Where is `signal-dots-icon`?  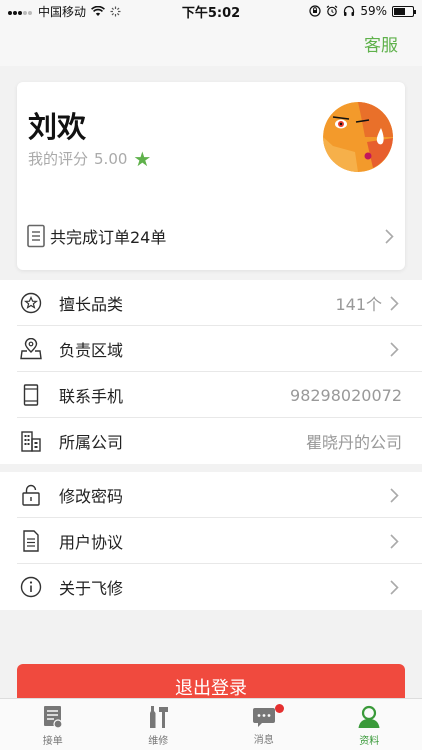 signal-dots-icon is located at coordinates (20, 11).